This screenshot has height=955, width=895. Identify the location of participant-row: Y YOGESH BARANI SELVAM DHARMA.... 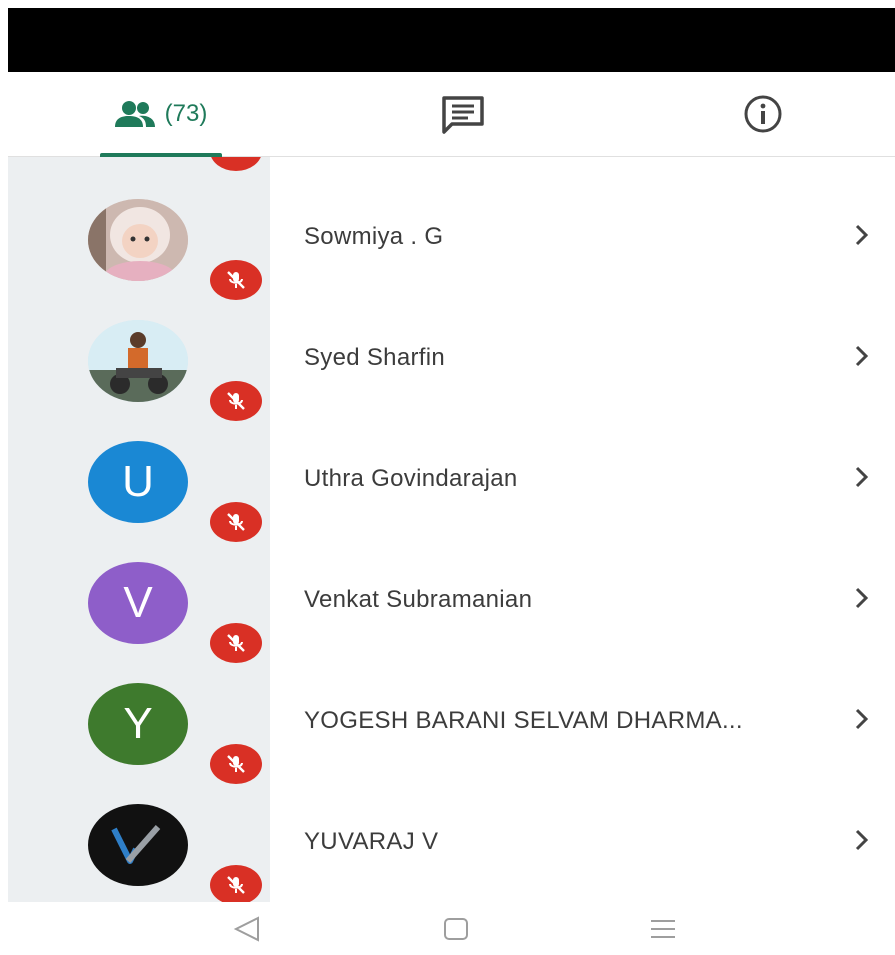
(451, 722).